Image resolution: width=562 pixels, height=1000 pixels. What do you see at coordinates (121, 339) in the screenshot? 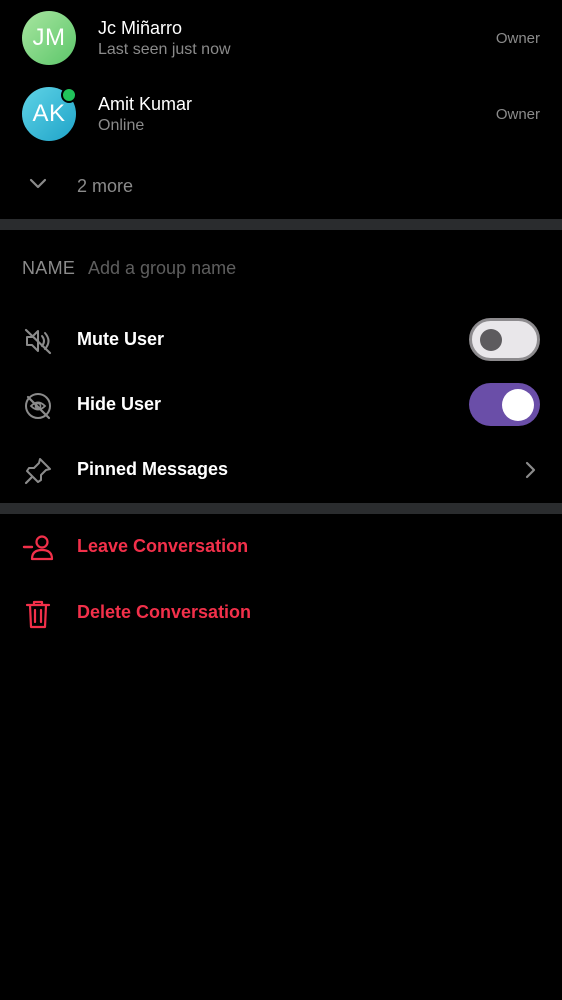
I see `mute-user-label: Mute User` at bounding box center [121, 339].